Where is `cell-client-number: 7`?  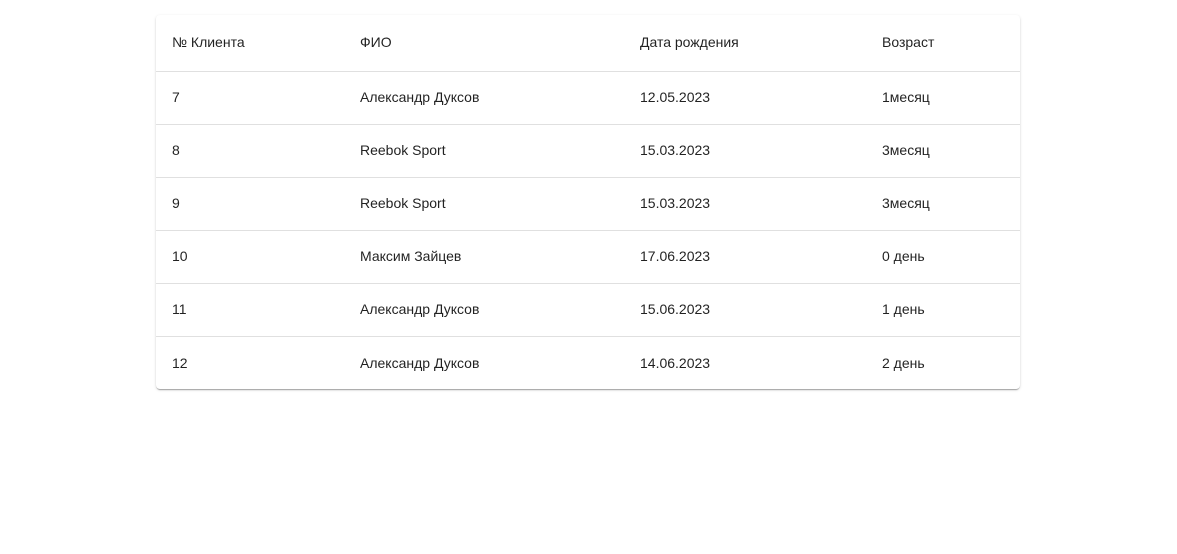
cell-client-number: 7 is located at coordinates (250, 98).